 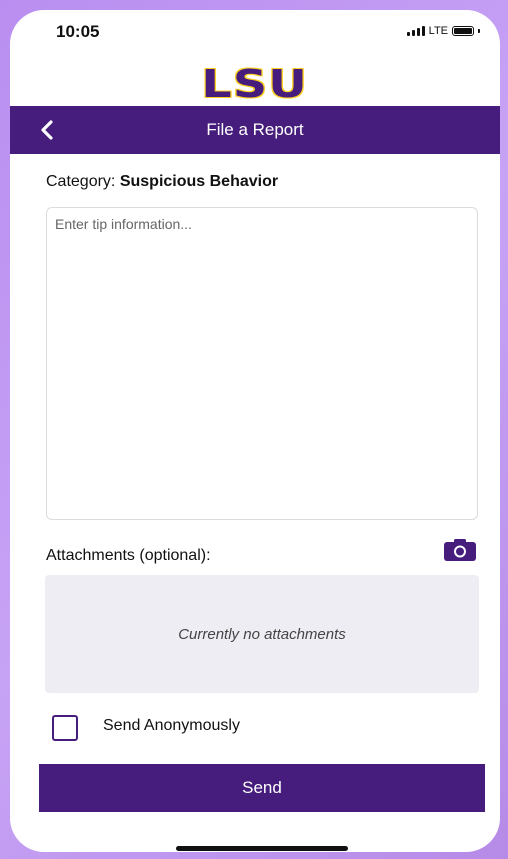 What do you see at coordinates (262, 848) in the screenshot?
I see `home-indicator` at bounding box center [262, 848].